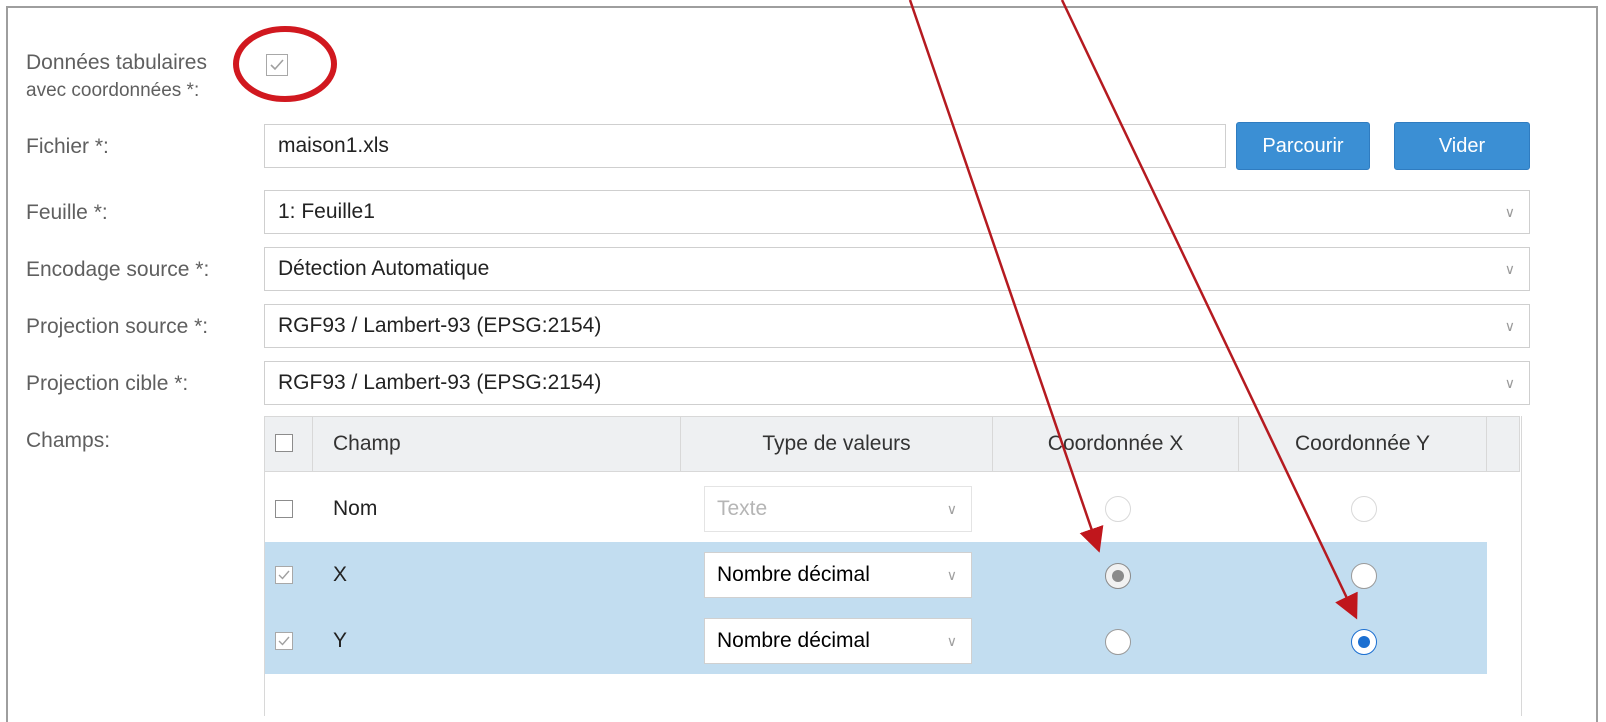 The height and width of the screenshot is (722, 1606). What do you see at coordinates (1462, 146) in the screenshot?
I see `clear-button: Vider` at bounding box center [1462, 146].